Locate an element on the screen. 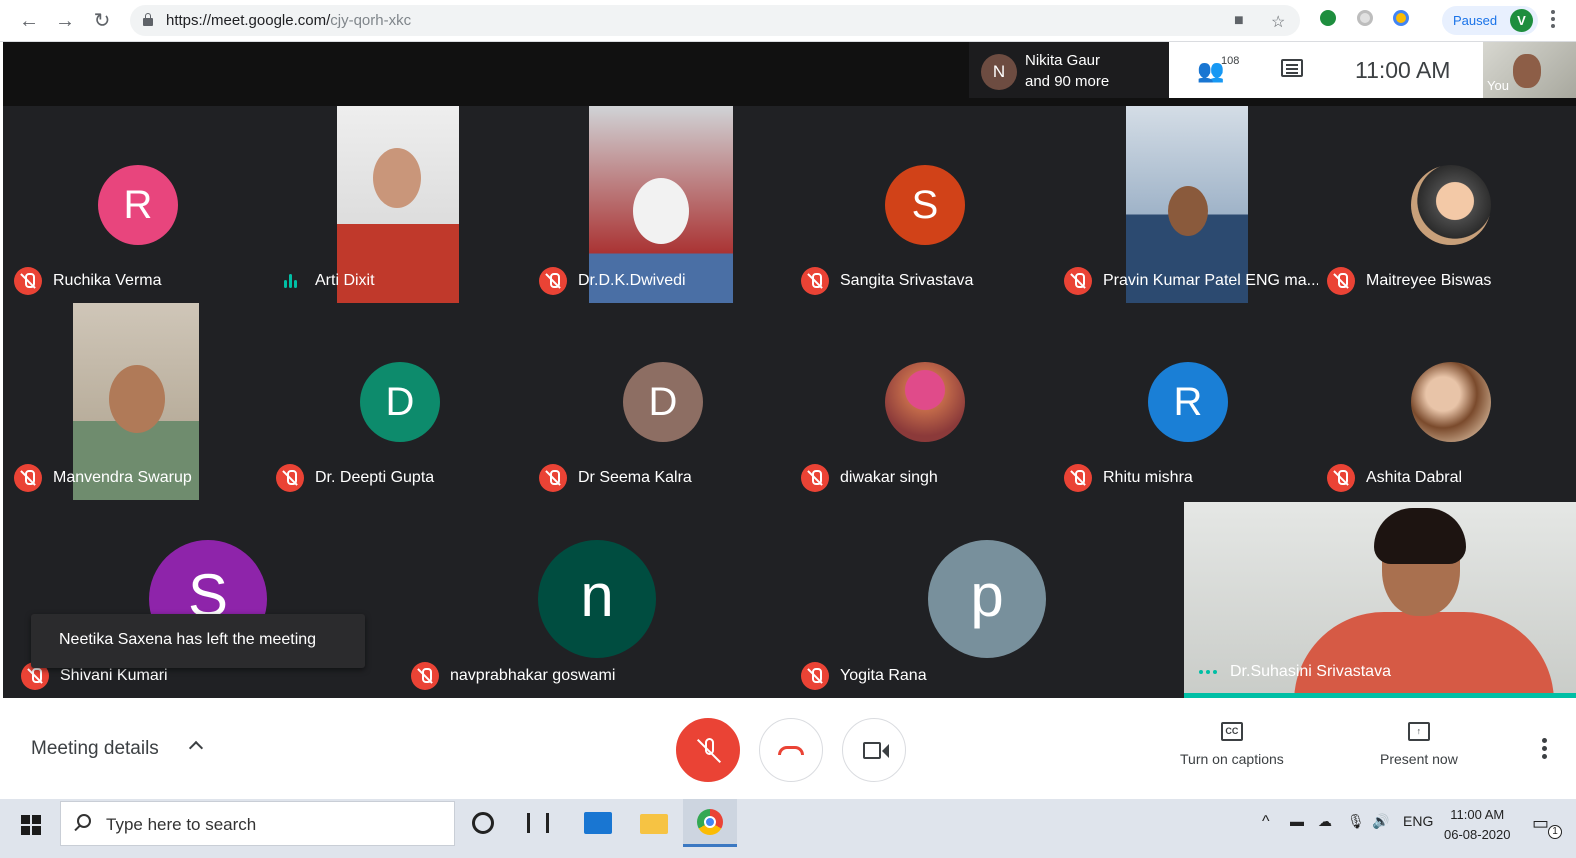  participant-label: Sangita Srivastava is located at coordinates (887, 281).